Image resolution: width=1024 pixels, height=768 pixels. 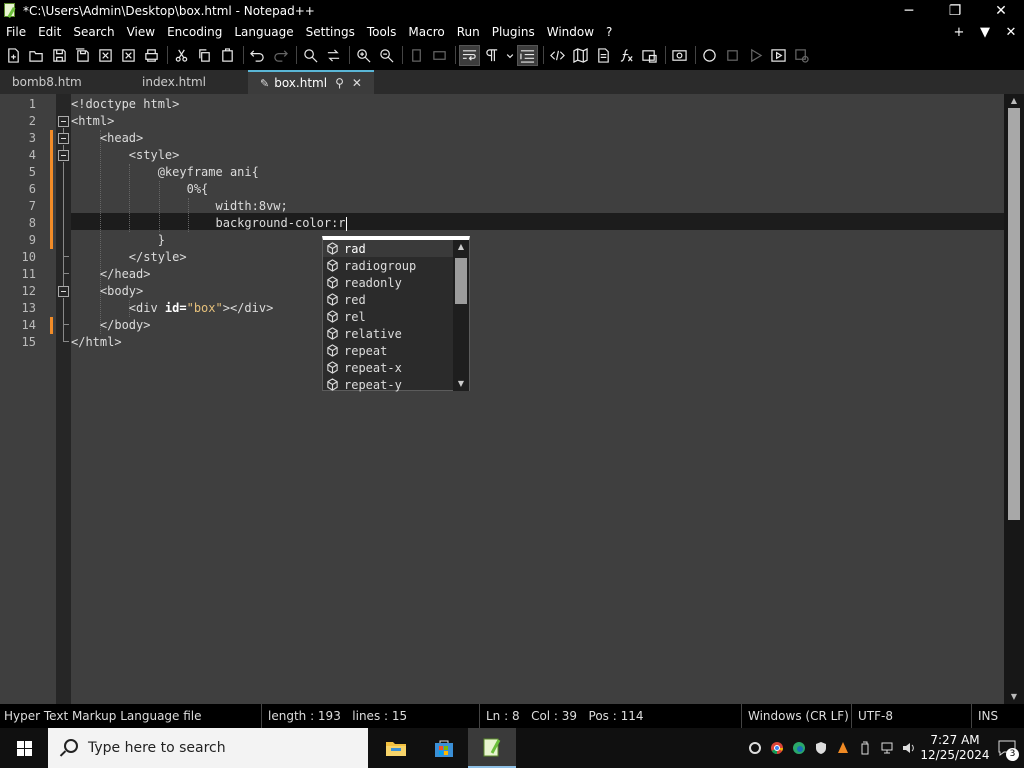 I want to click on save-all-icon, so click(x=82, y=55).